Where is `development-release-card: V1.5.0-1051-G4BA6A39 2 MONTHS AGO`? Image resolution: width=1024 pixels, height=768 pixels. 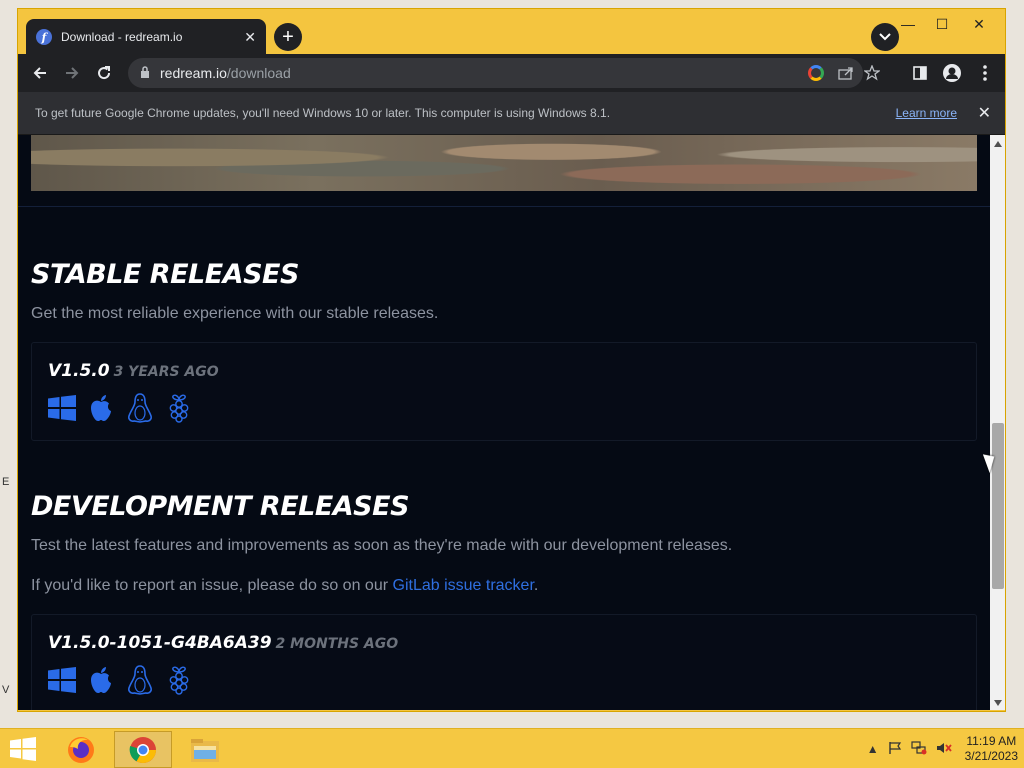 development-release-card: V1.5.0-1051-G4BA6A39 2 MONTHS AGO is located at coordinates (504, 662).